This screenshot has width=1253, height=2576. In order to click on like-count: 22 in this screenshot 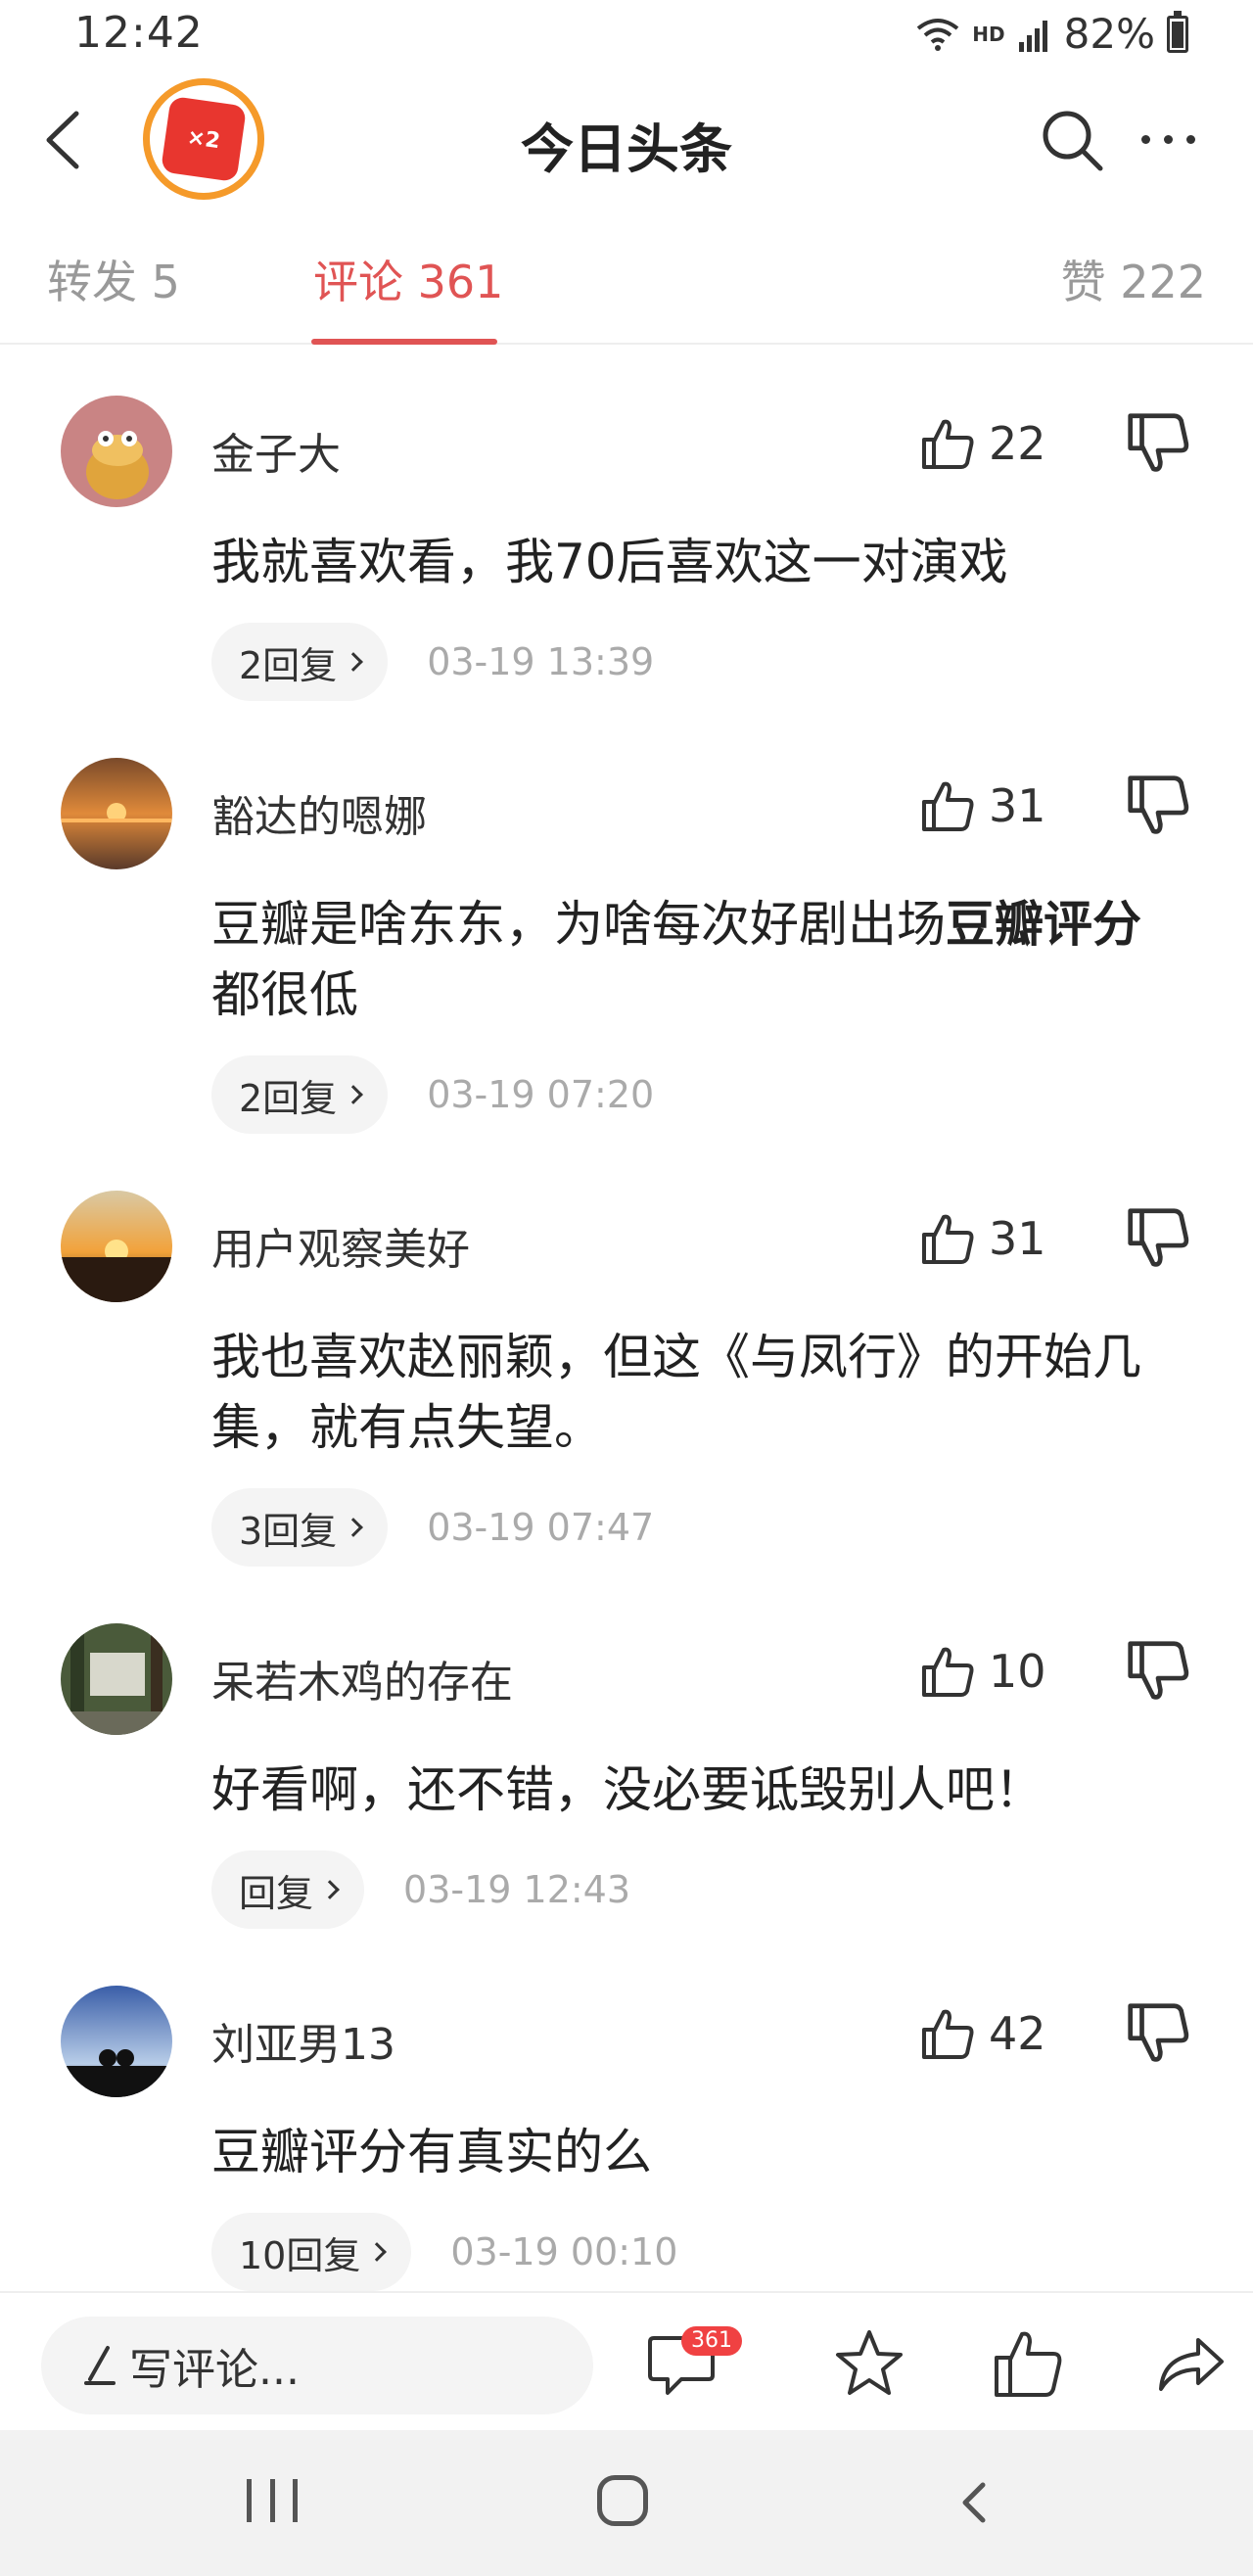, I will do `click(1017, 444)`.